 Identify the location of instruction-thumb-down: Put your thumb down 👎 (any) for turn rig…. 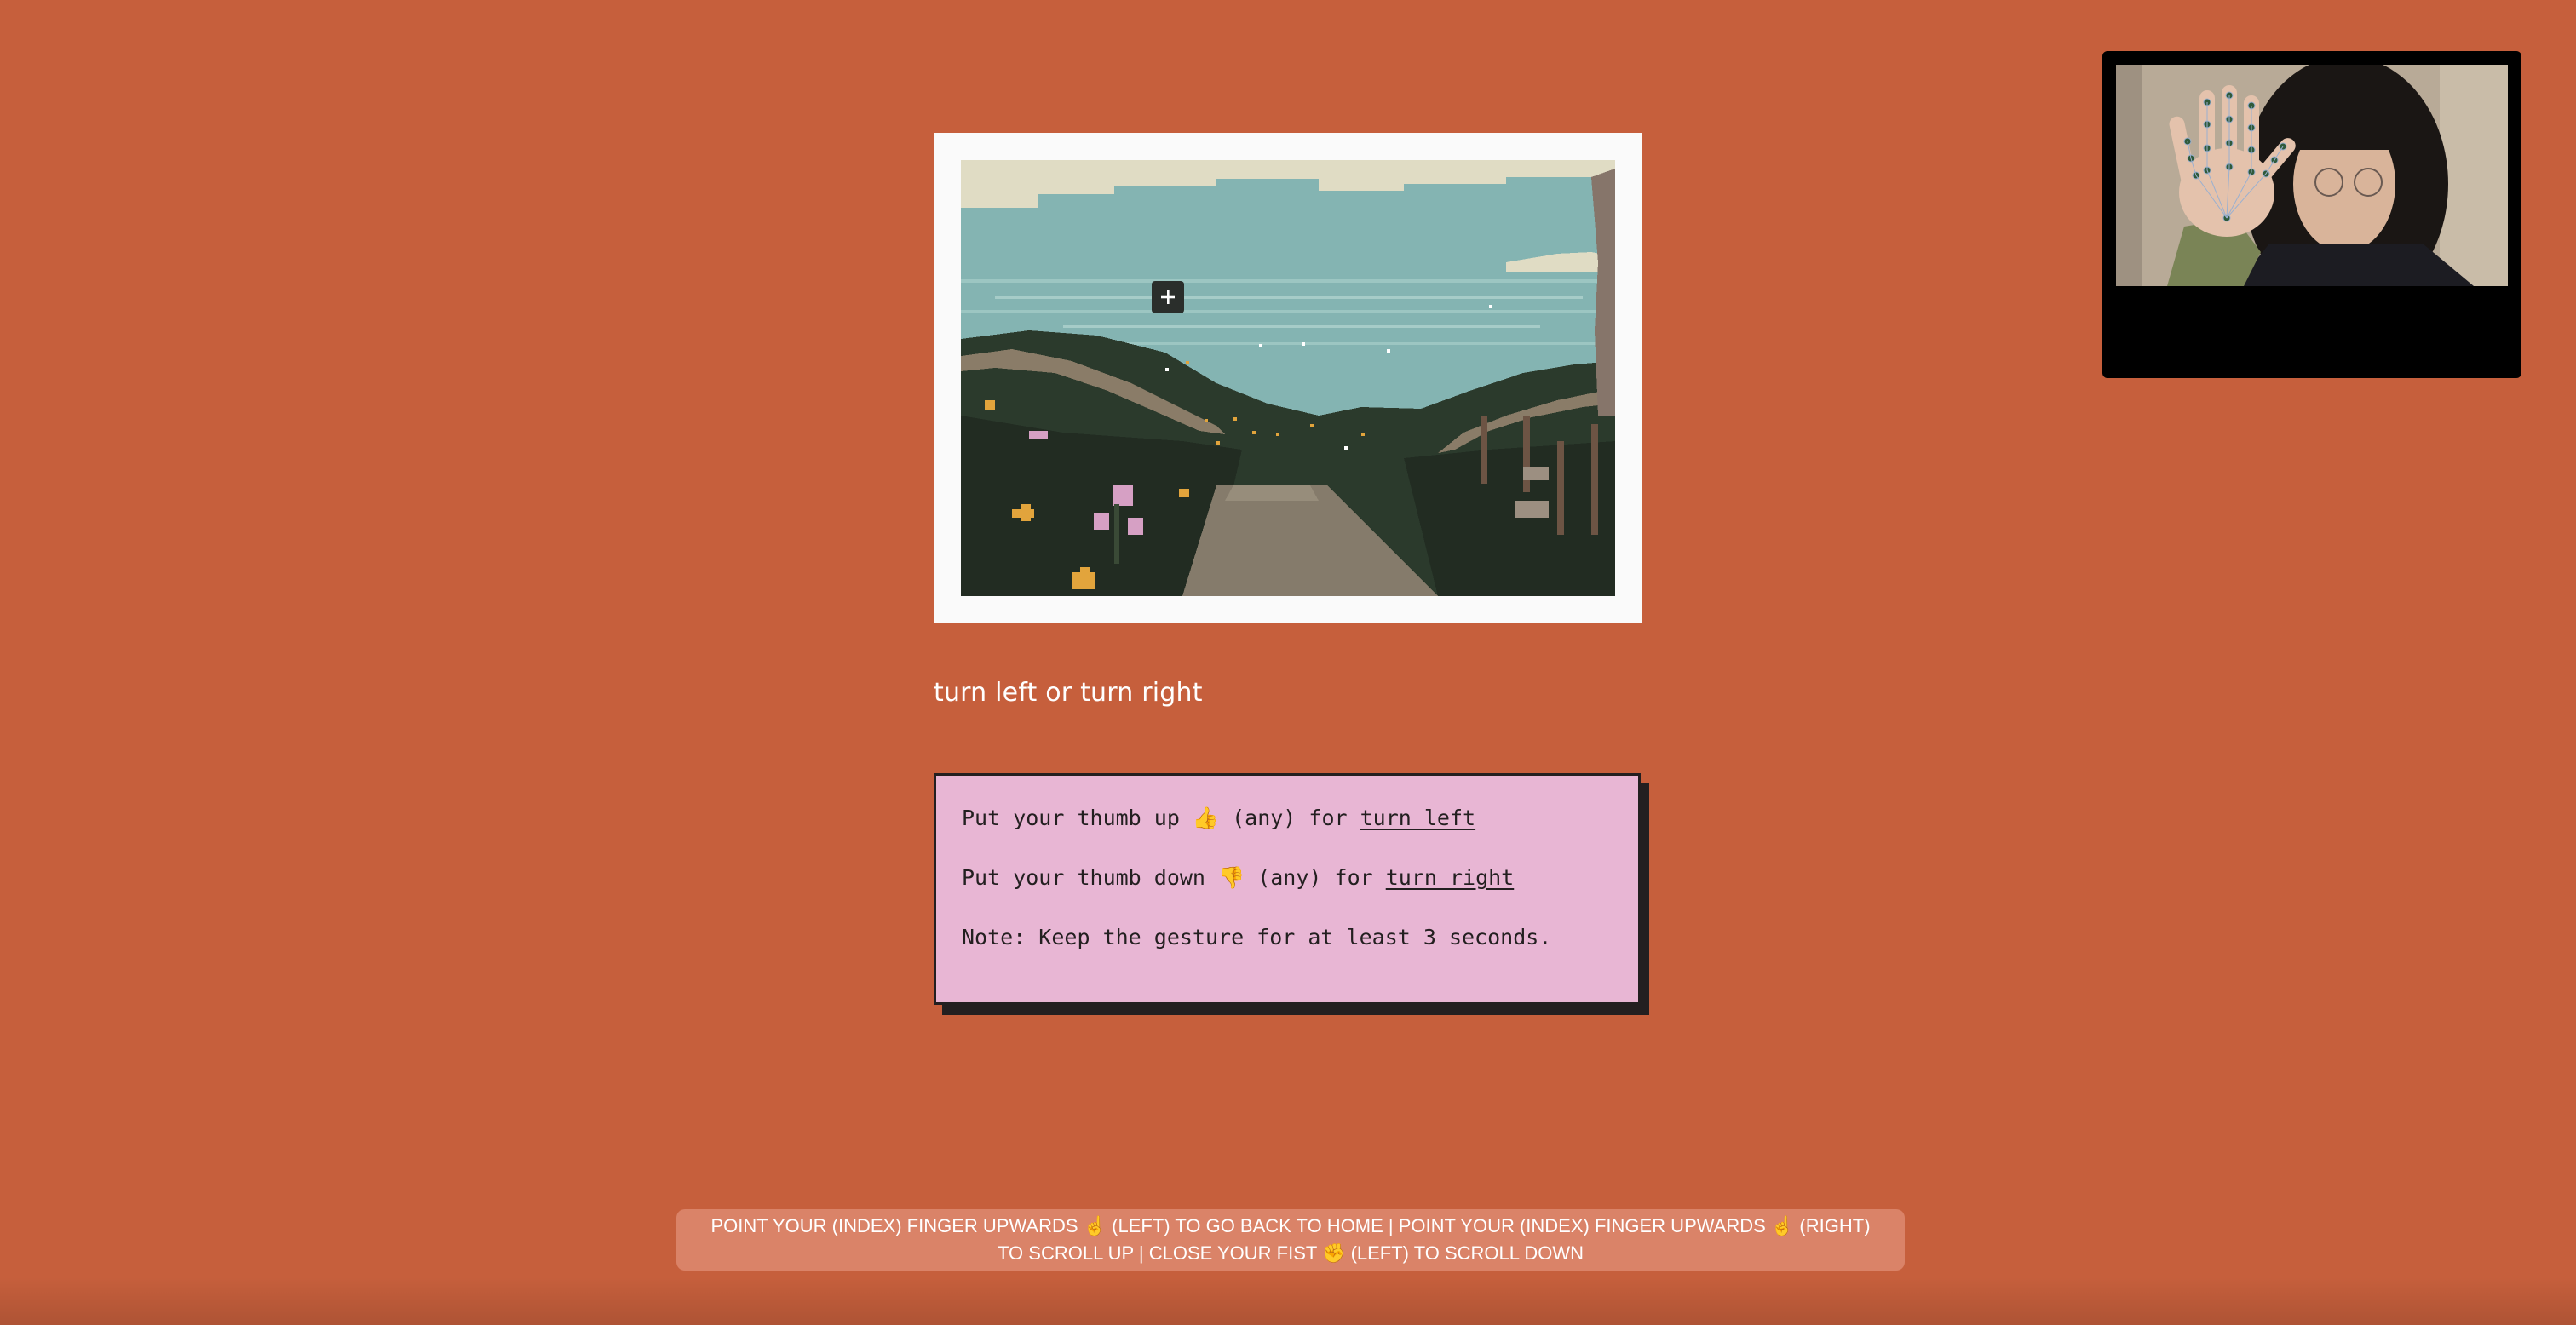
(1287, 878).